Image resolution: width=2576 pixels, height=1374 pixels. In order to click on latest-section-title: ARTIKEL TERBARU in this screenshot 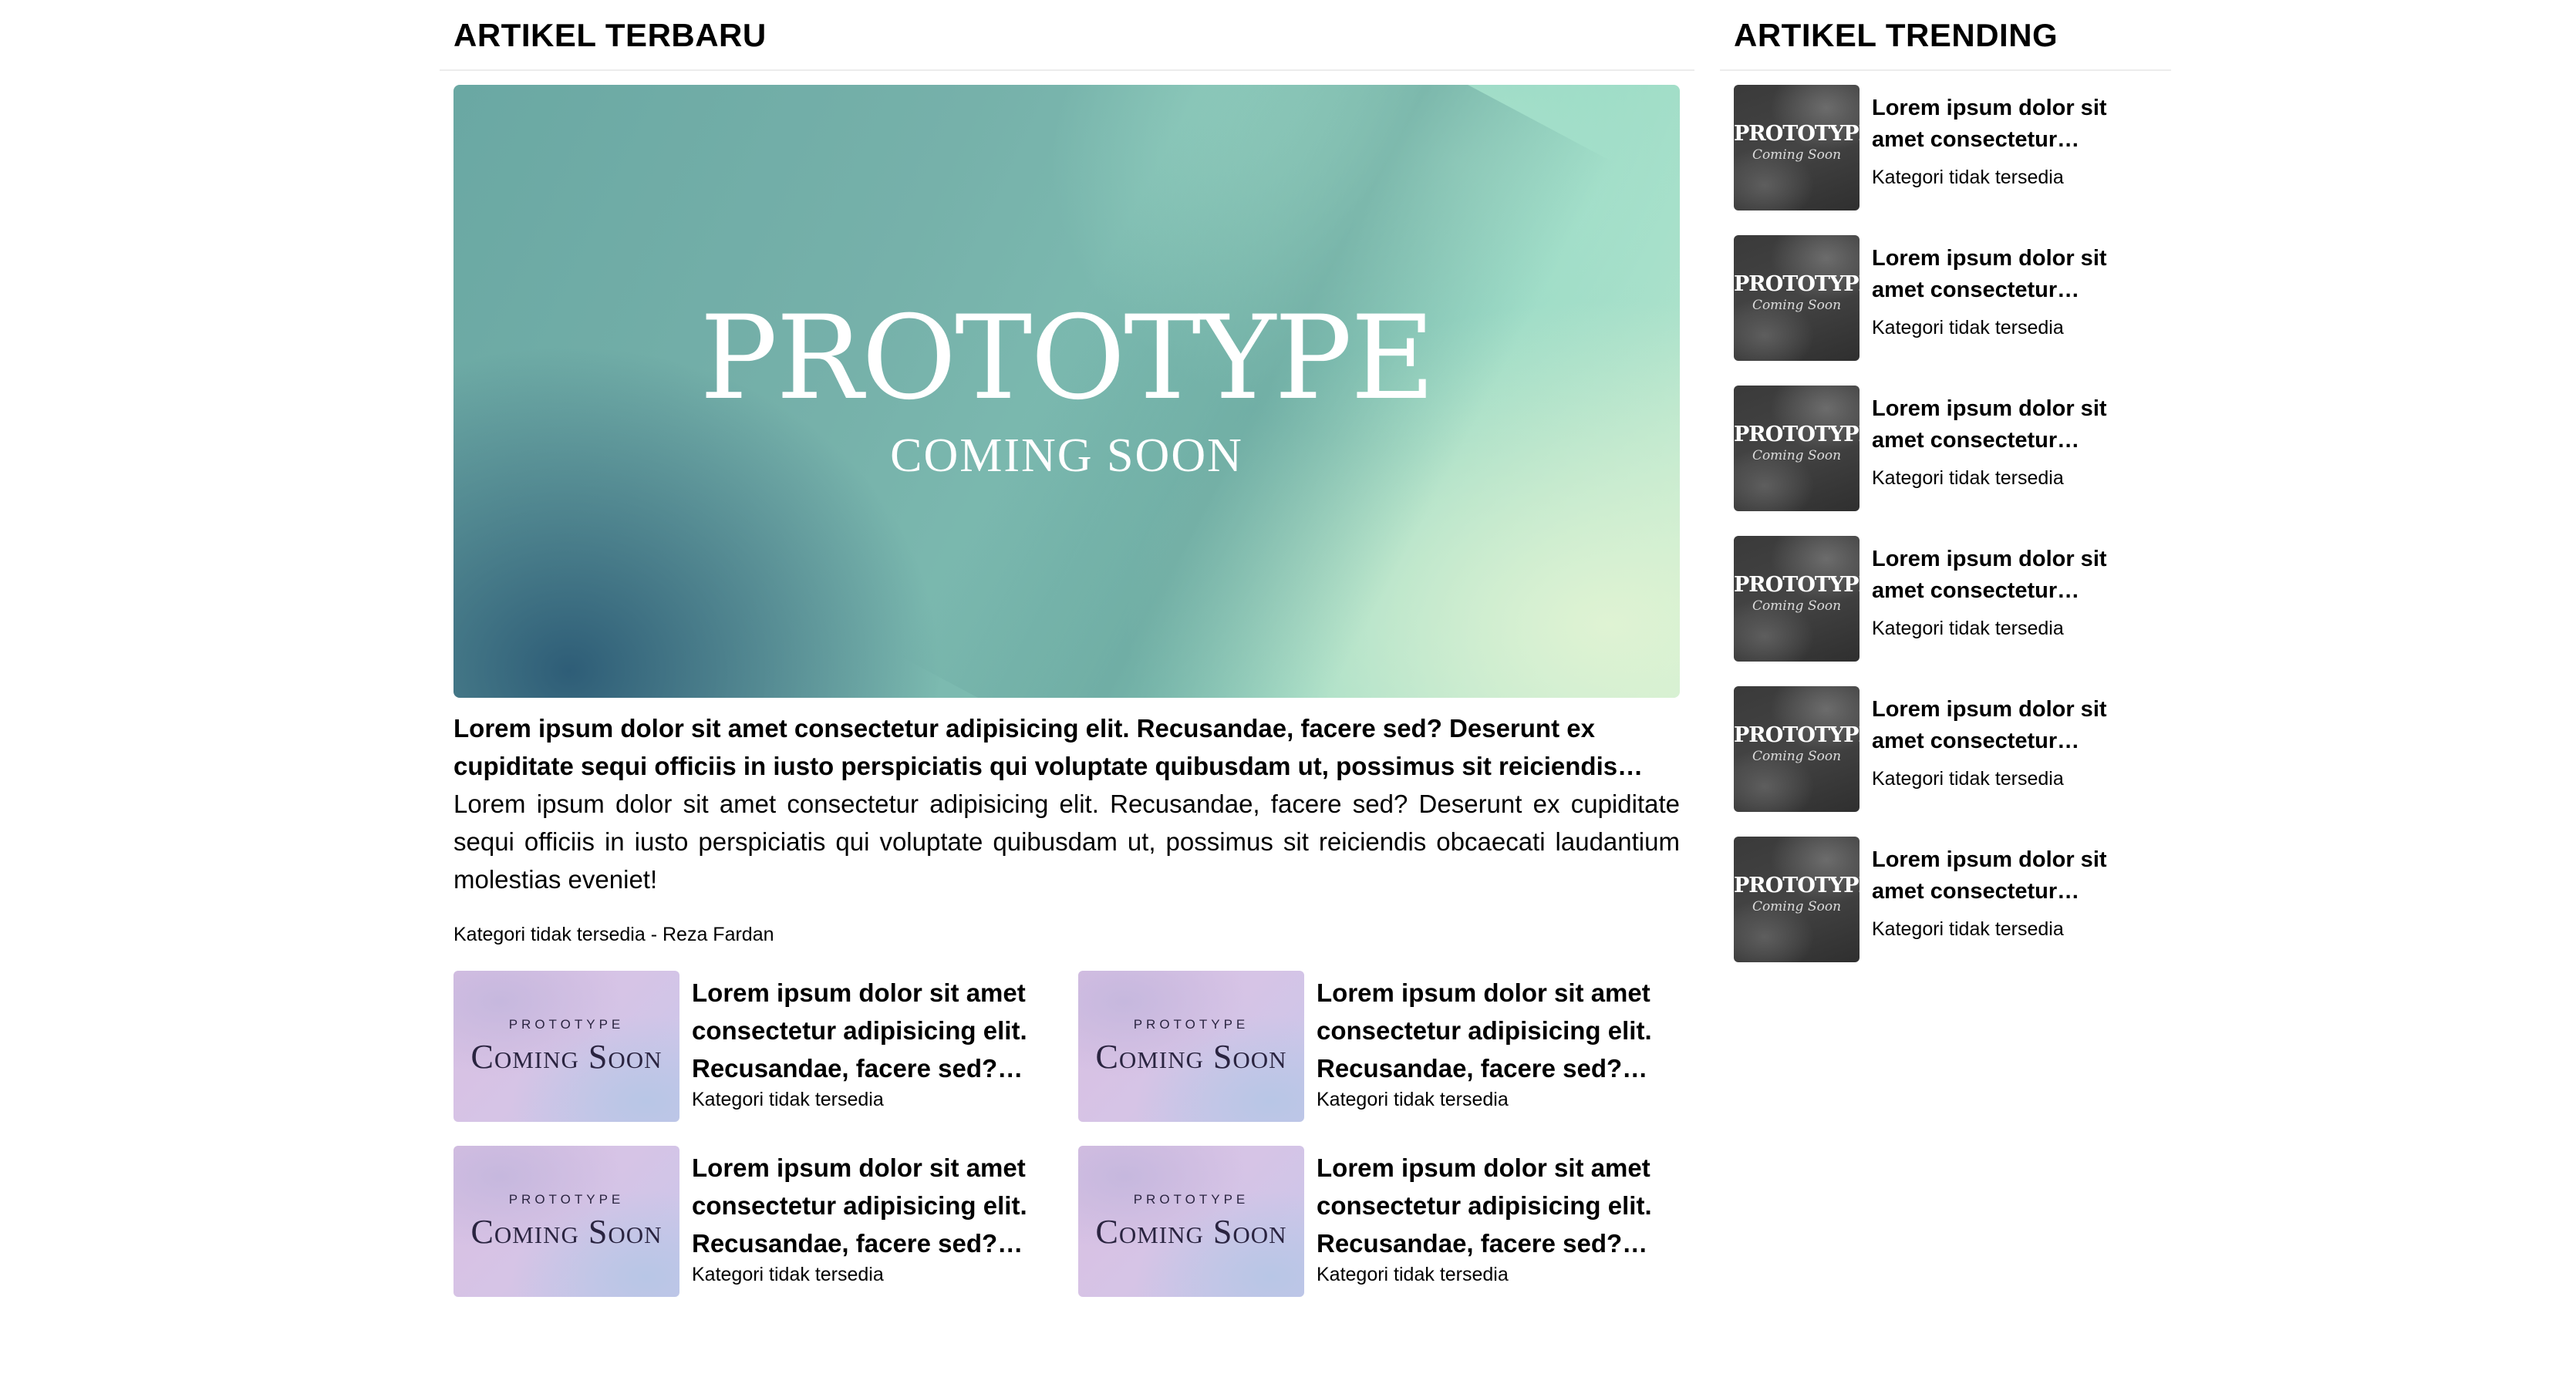, I will do `click(1067, 35)`.